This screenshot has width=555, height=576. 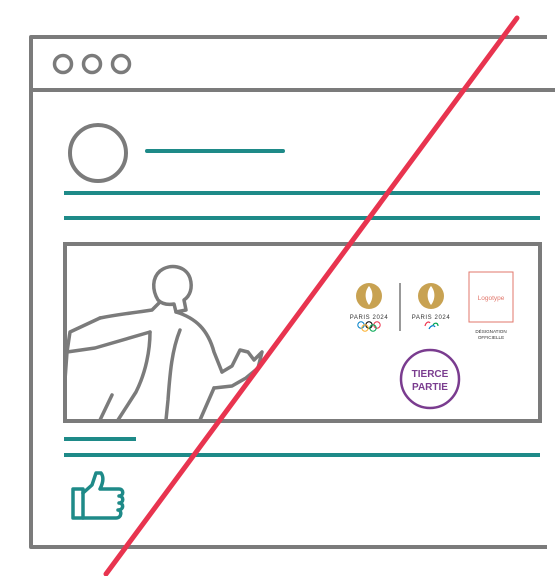 What do you see at coordinates (431, 318) in the screenshot?
I see `paralympic-brand-text: PARIS 2024` at bounding box center [431, 318].